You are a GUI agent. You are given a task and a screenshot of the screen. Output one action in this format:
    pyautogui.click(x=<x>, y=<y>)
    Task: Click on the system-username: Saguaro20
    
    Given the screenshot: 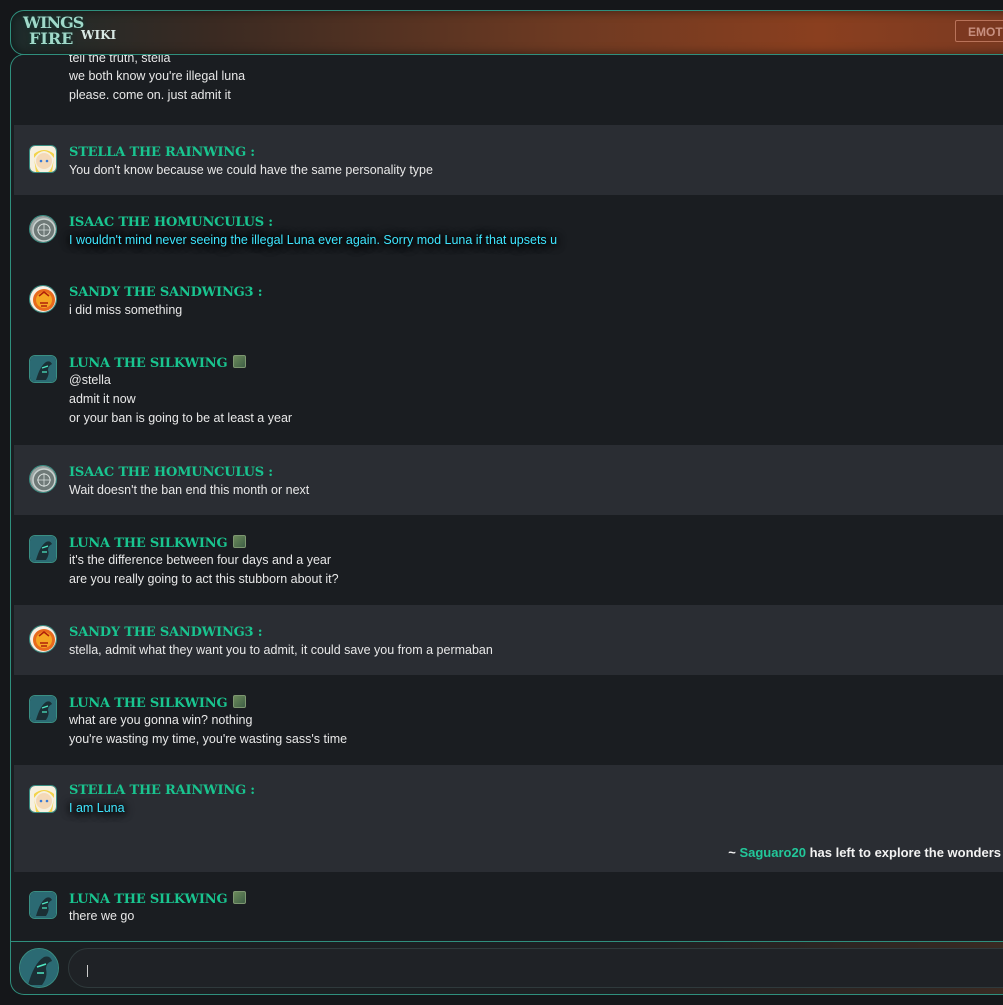 What is the action you would take?
    pyautogui.click(x=772, y=852)
    